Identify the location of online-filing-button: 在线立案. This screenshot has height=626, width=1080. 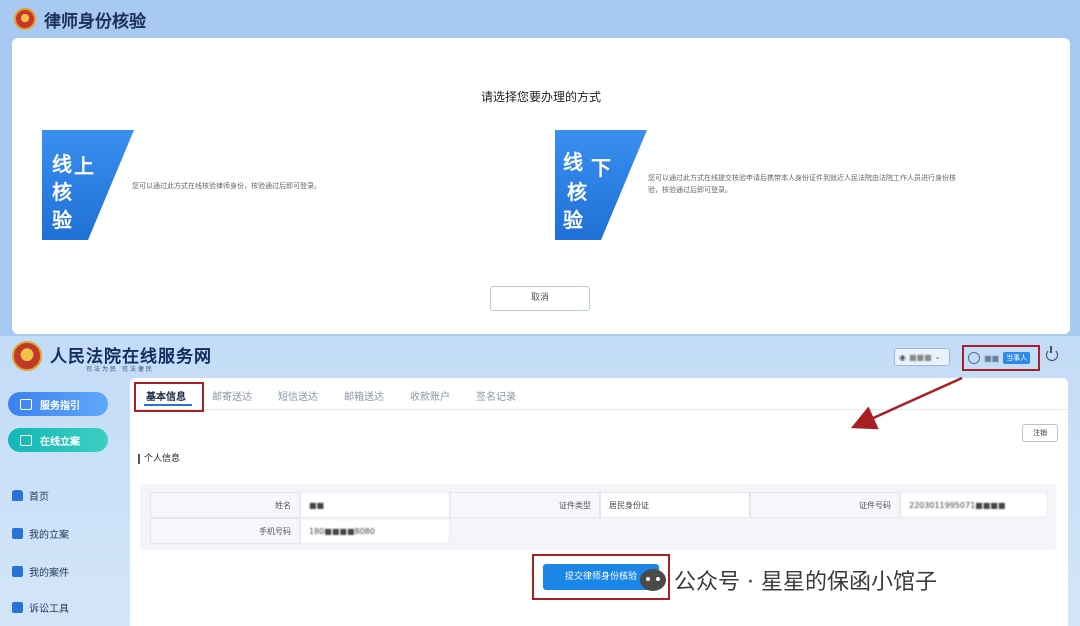
(58, 440).